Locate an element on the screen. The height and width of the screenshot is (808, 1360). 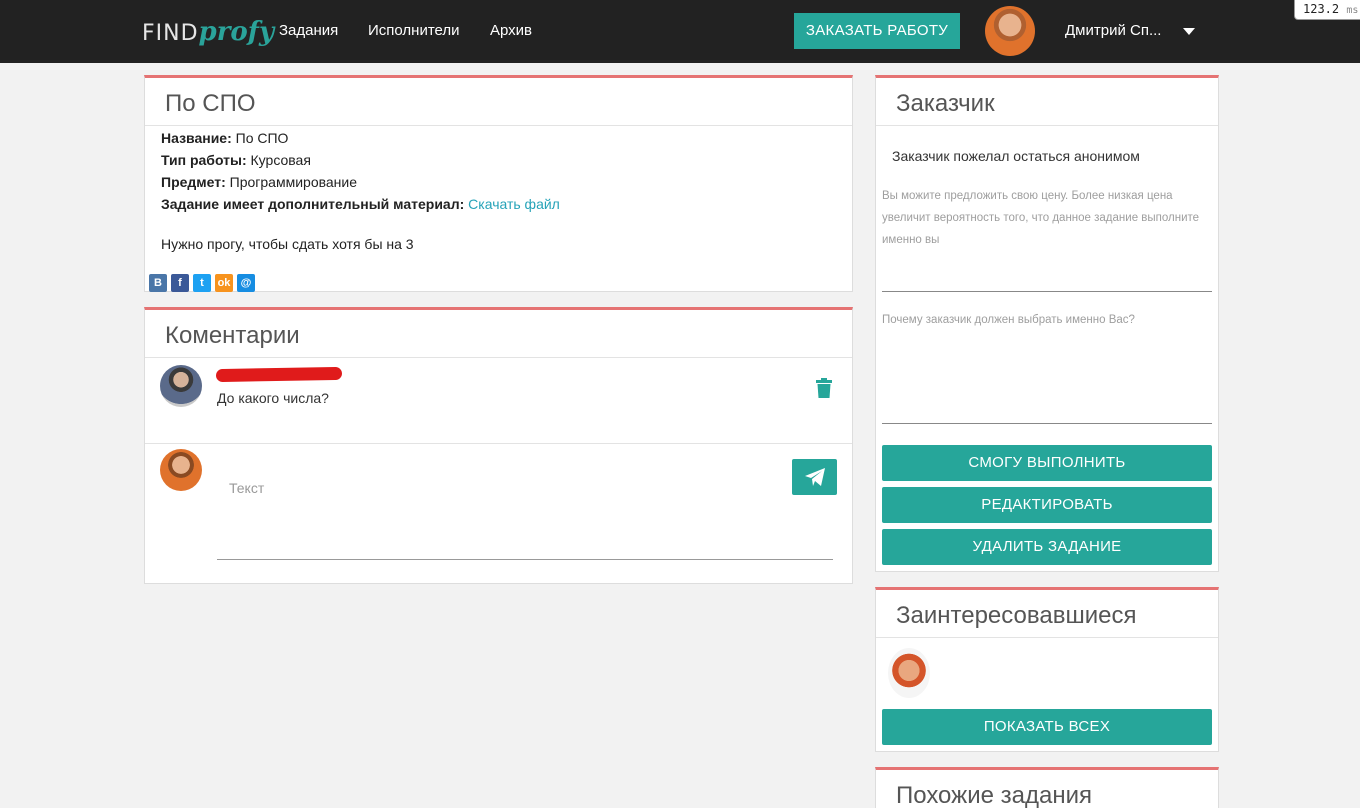
logo-text-profy: profy is located at coordinates (236, 32).